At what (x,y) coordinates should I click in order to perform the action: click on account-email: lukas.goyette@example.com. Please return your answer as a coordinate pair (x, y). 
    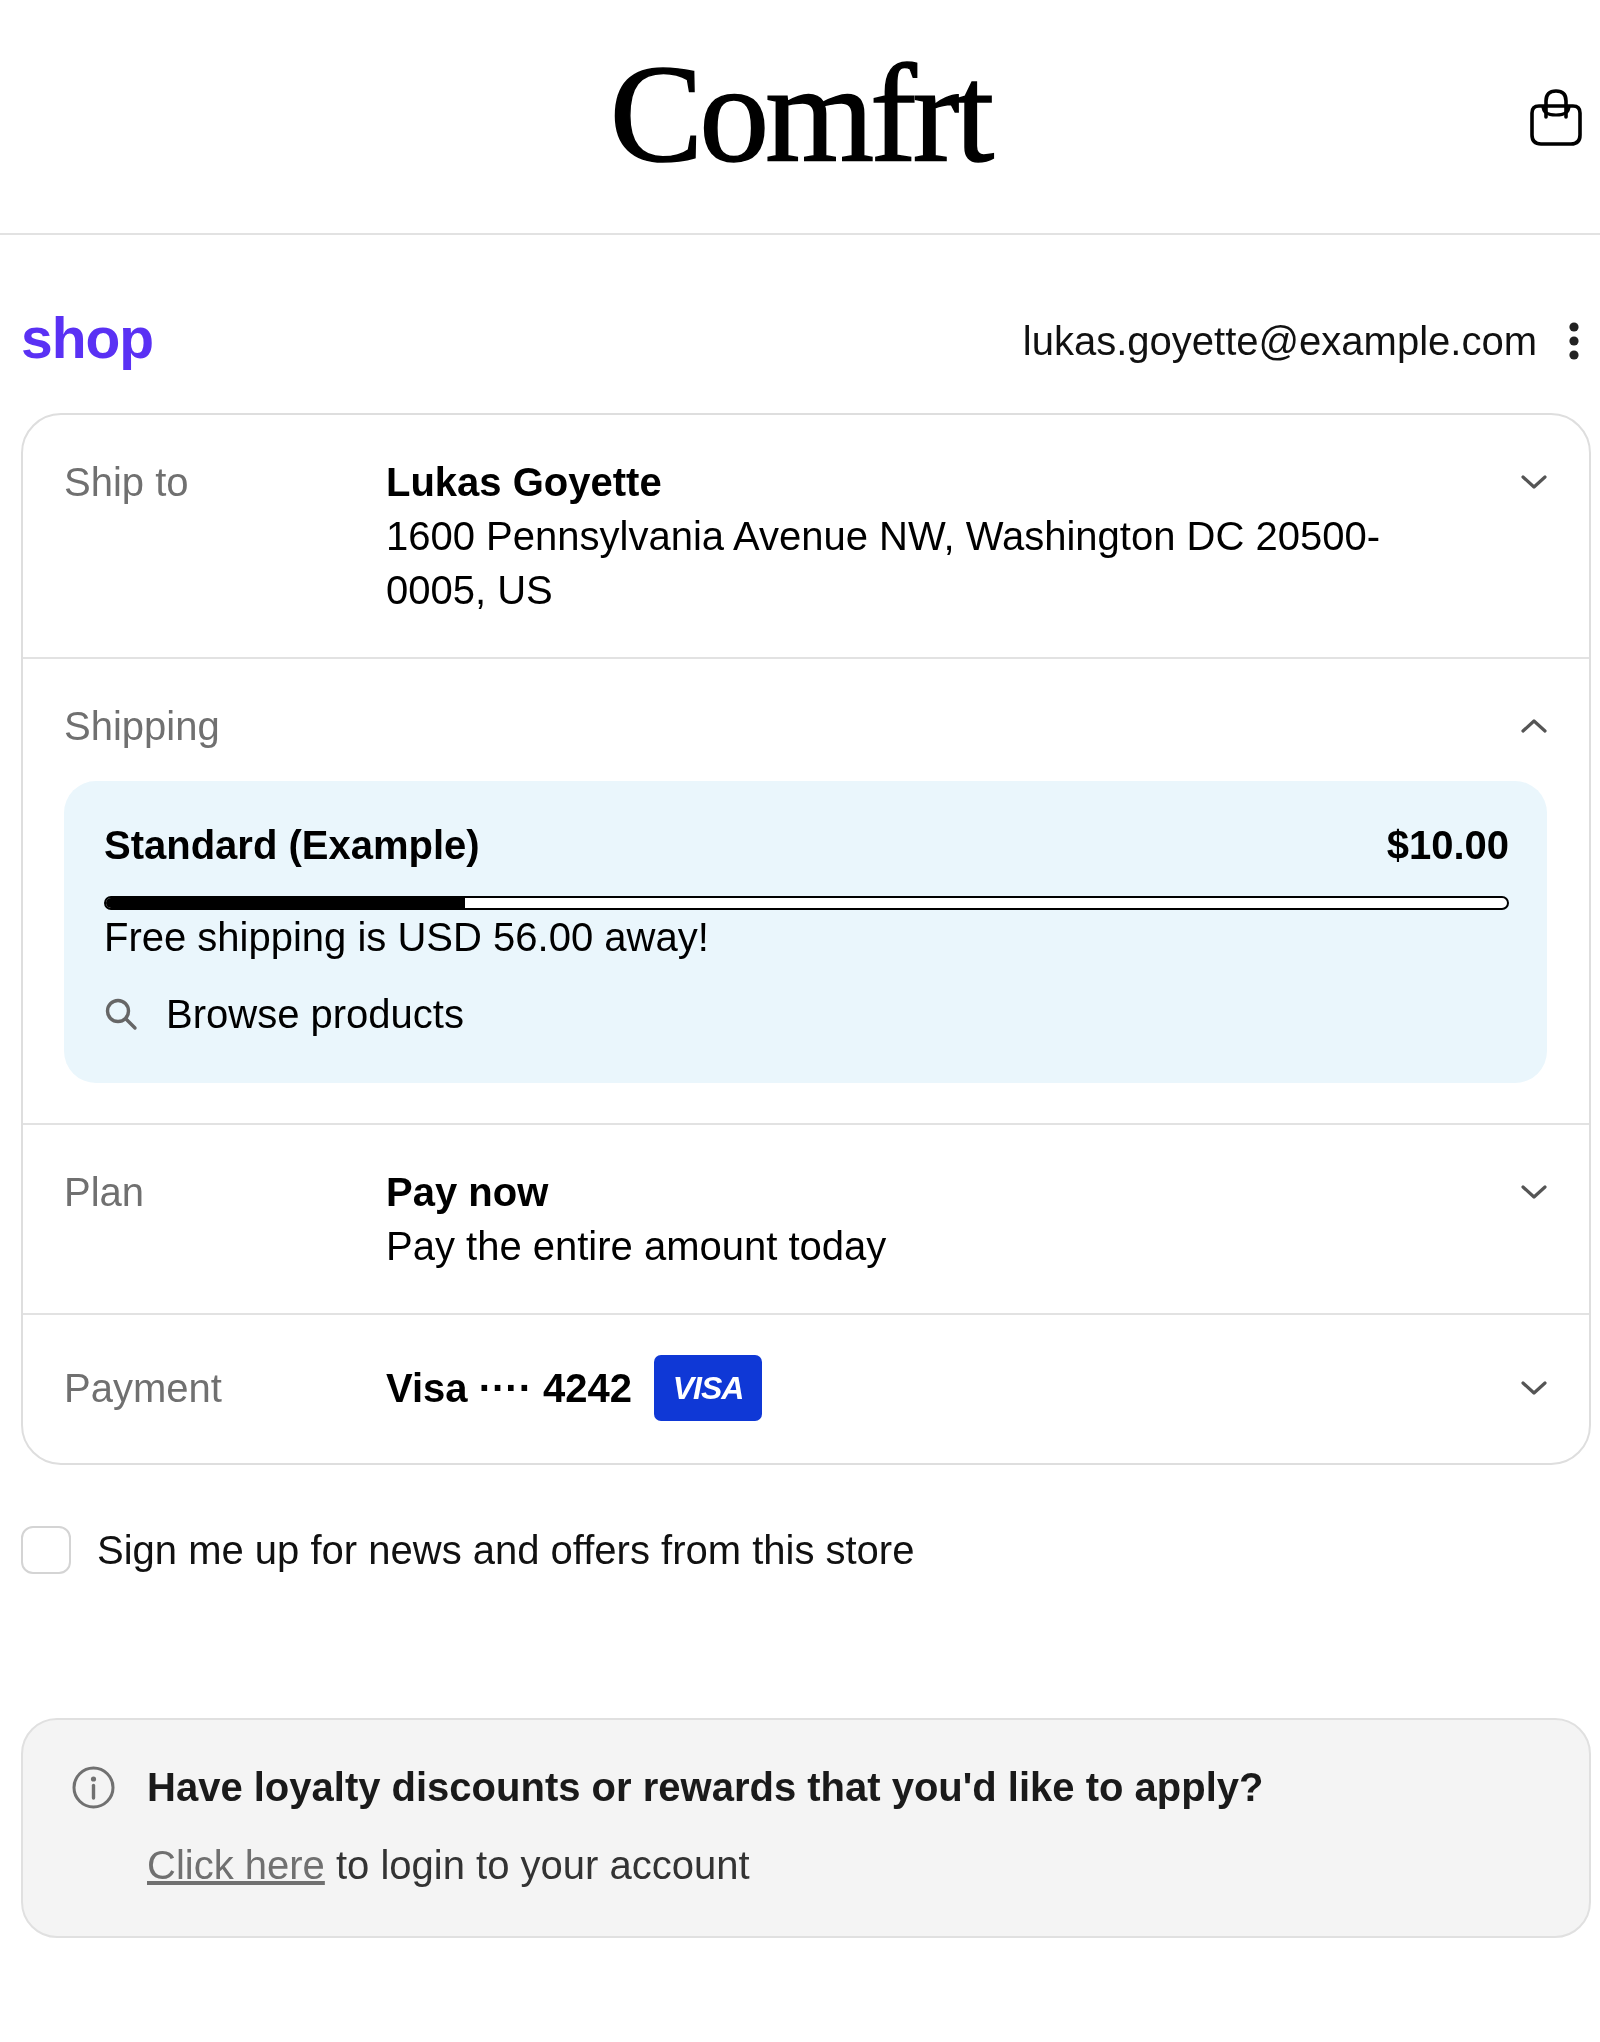
    Looking at the image, I should click on (1279, 341).